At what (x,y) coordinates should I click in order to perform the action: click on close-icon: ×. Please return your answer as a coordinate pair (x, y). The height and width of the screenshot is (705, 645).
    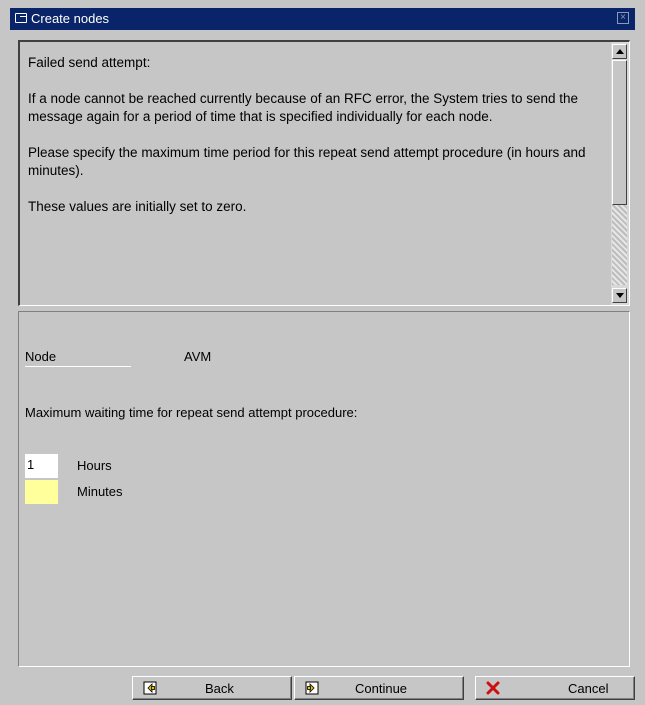
    Looking at the image, I should click on (623, 18).